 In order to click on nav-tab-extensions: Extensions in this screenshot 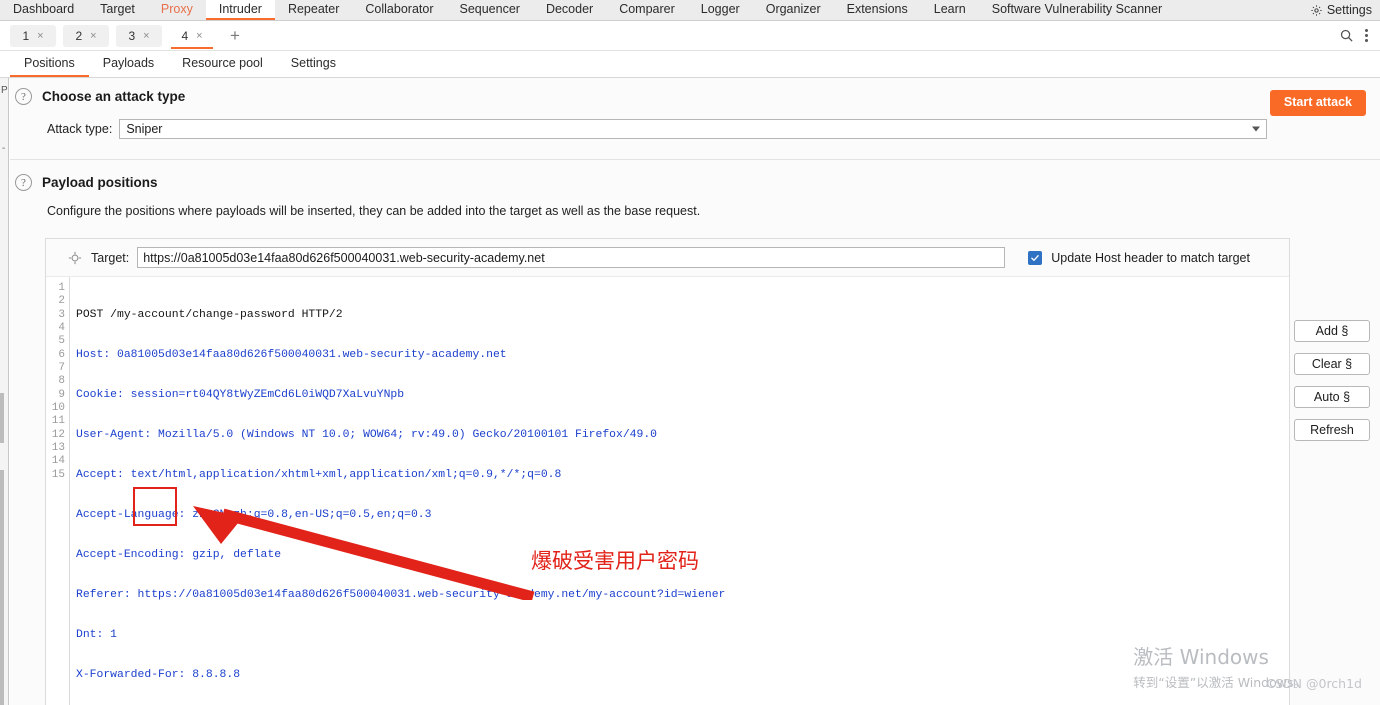, I will do `click(877, 10)`.